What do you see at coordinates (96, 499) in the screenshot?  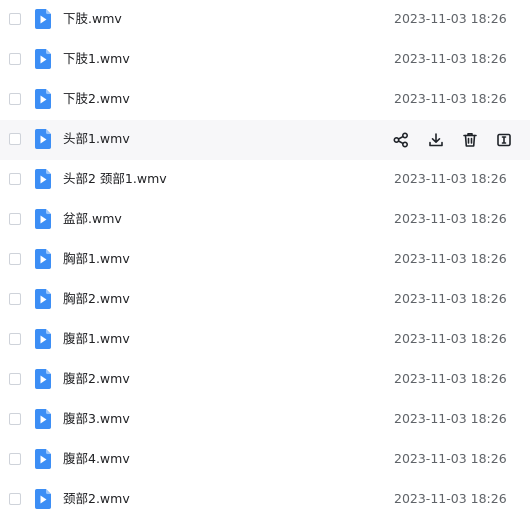 I see `file-name: 颈部2.wmv` at bounding box center [96, 499].